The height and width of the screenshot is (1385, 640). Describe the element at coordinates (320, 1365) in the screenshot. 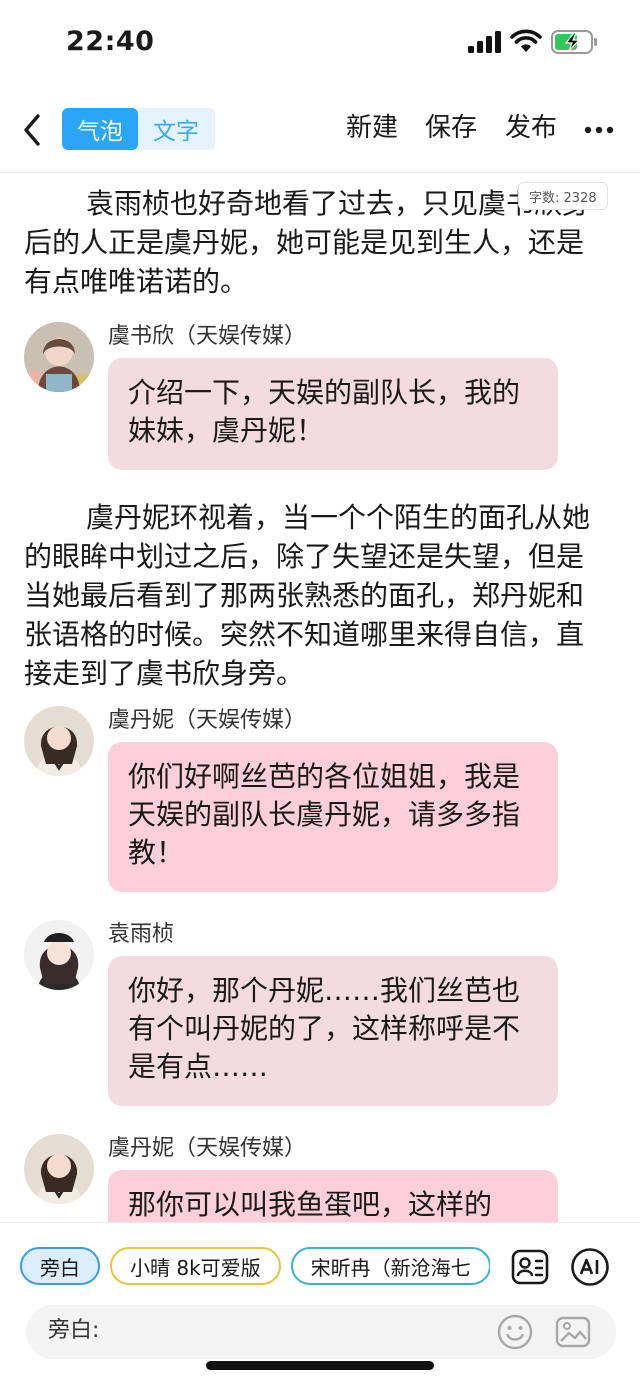

I see `home-indicator` at that location.